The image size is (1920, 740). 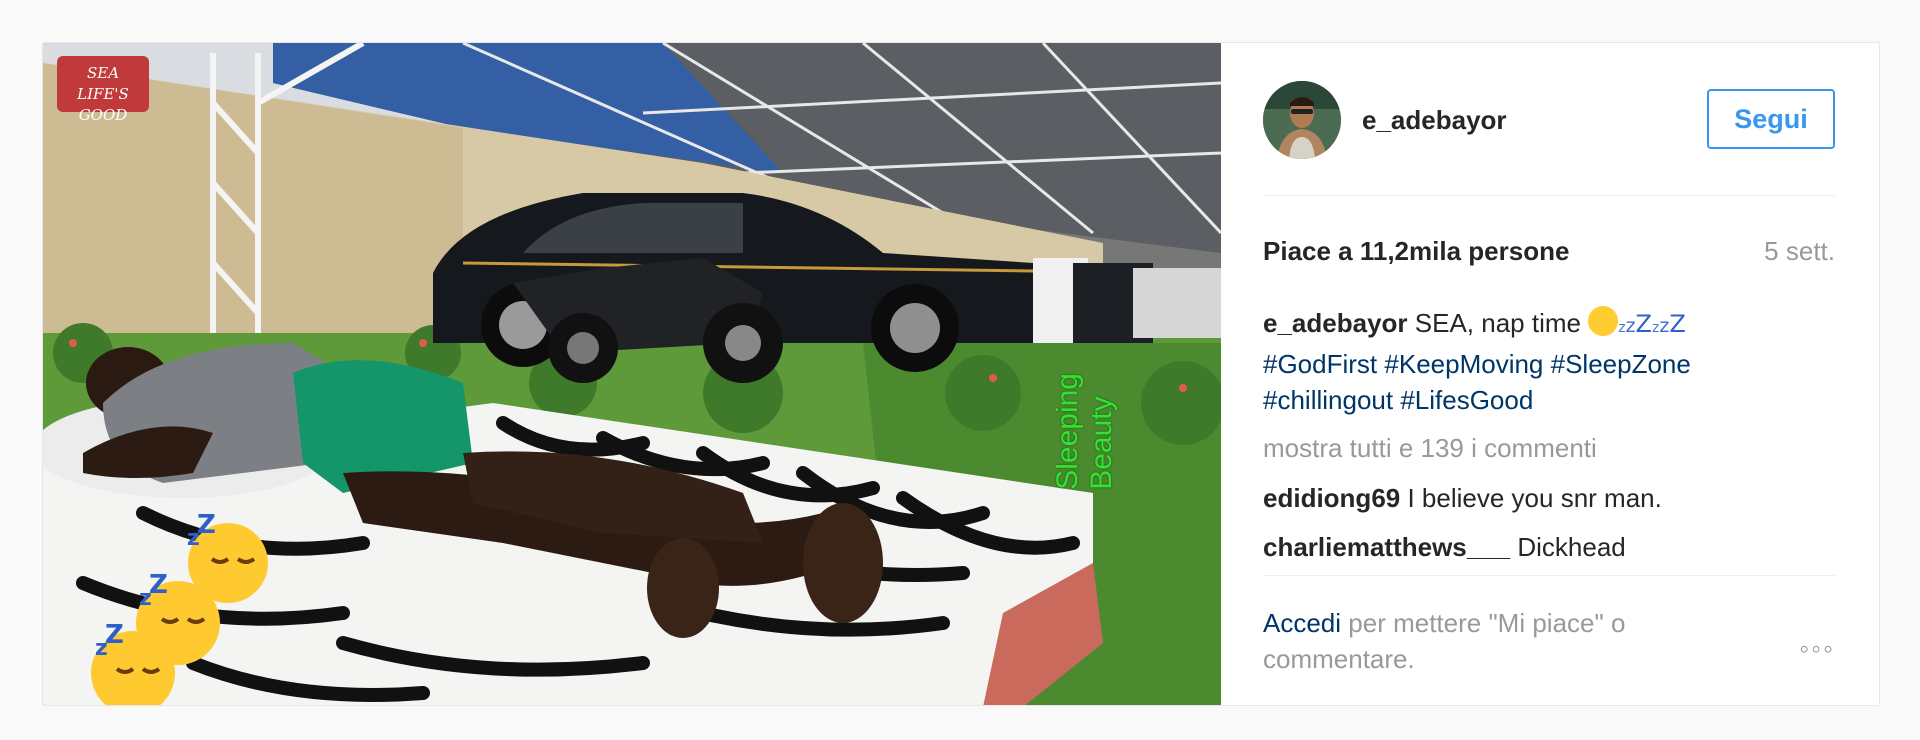 What do you see at coordinates (1549, 120) in the screenshot?
I see `post-header: e_adebayor Segui` at bounding box center [1549, 120].